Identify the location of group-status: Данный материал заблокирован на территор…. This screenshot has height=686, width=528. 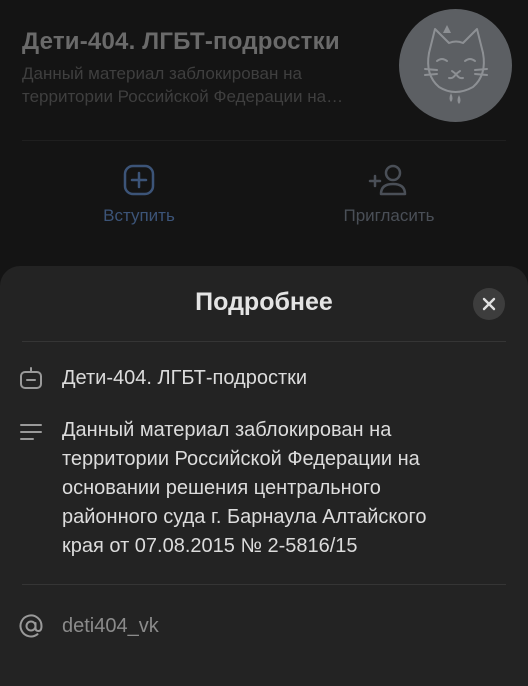
(174, 85).